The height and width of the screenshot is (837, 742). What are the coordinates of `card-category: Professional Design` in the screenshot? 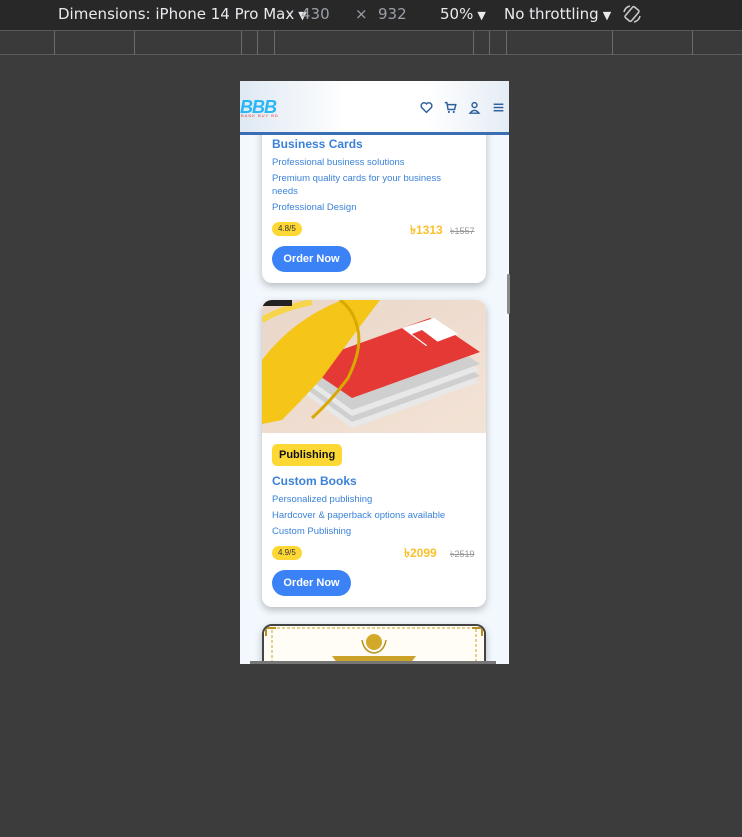 It's located at (314, 207).